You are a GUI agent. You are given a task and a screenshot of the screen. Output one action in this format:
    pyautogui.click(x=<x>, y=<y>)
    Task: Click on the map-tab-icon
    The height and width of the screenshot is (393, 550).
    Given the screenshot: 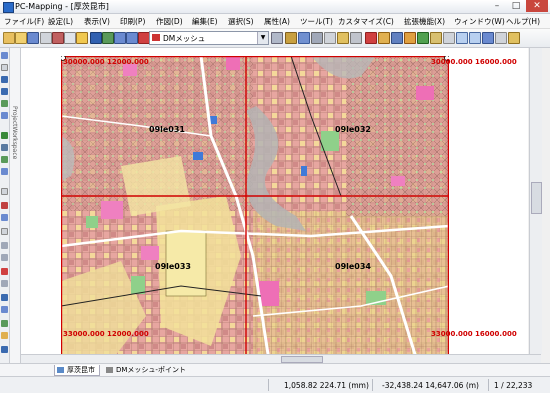 What is the action you would take?
    pyautogui.click(x=60, y=370)
    